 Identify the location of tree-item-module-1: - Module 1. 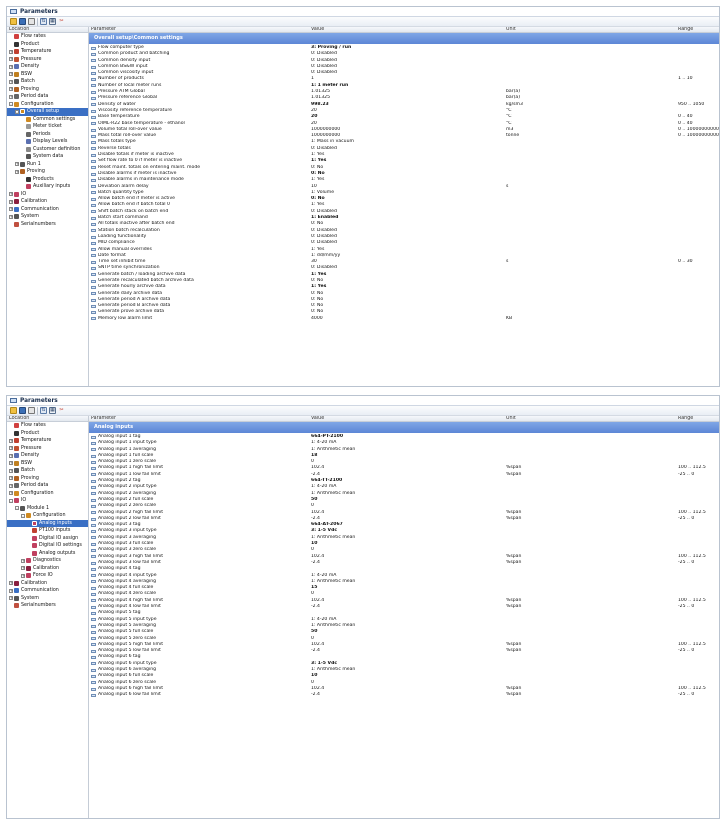
(47, 509).